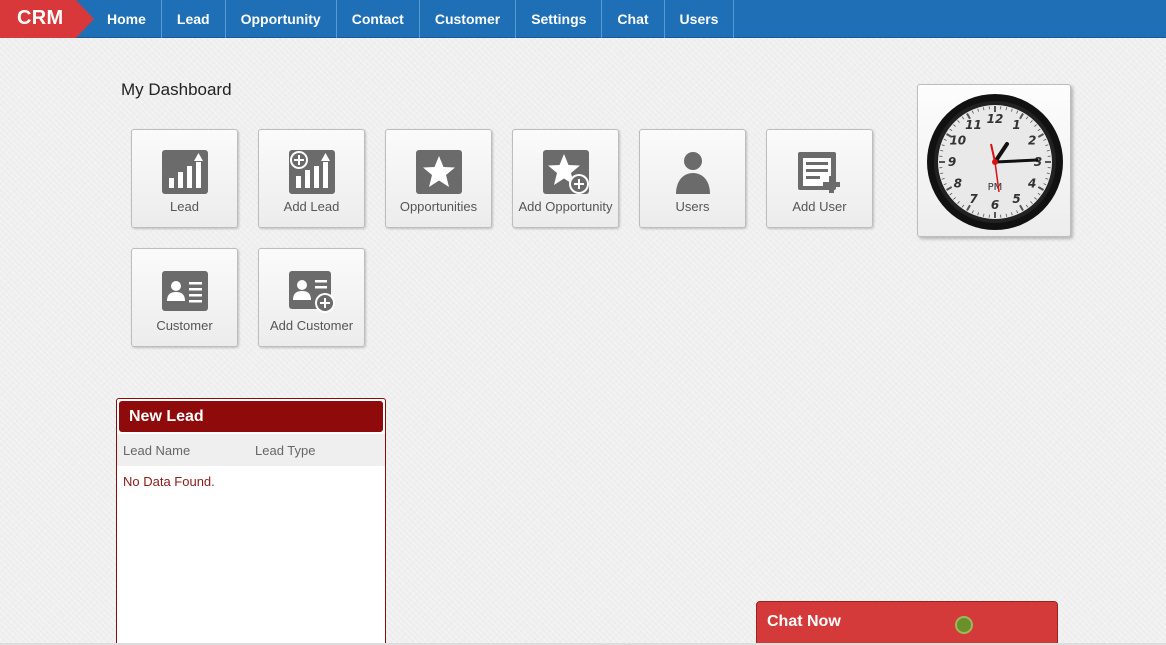  Describe the element at coordinates (194, 19) in the screenshot. I see `nav-lead: Lead` at that location.